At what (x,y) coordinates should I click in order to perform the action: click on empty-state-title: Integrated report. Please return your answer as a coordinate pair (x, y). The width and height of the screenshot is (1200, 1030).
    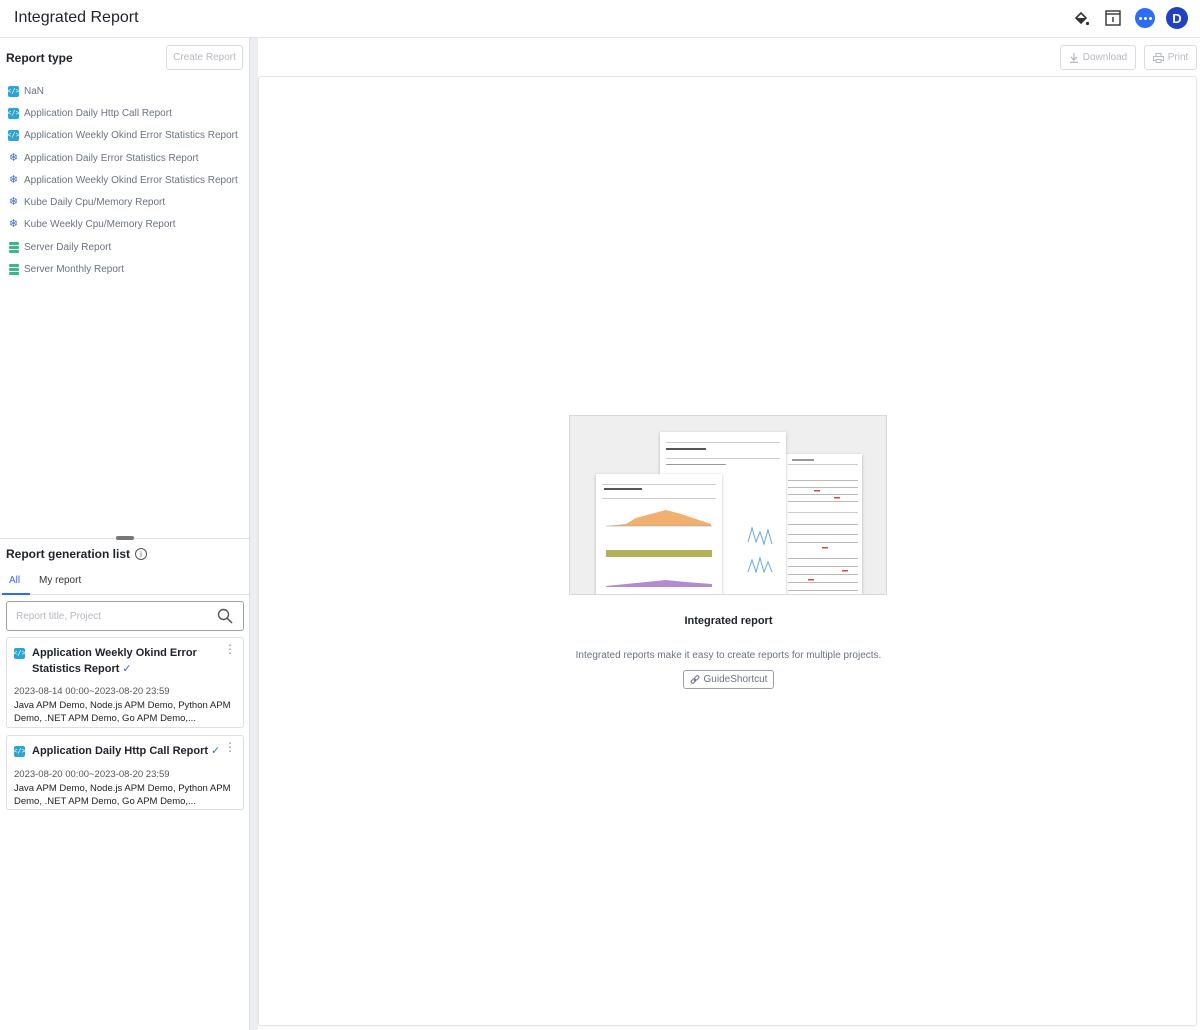
    Looking at the image, I should click on (728, 621).